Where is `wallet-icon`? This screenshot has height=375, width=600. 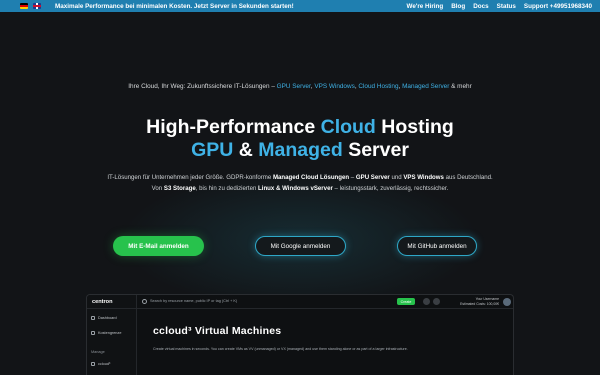
wallet-icon is located at coordinates (93, 333).